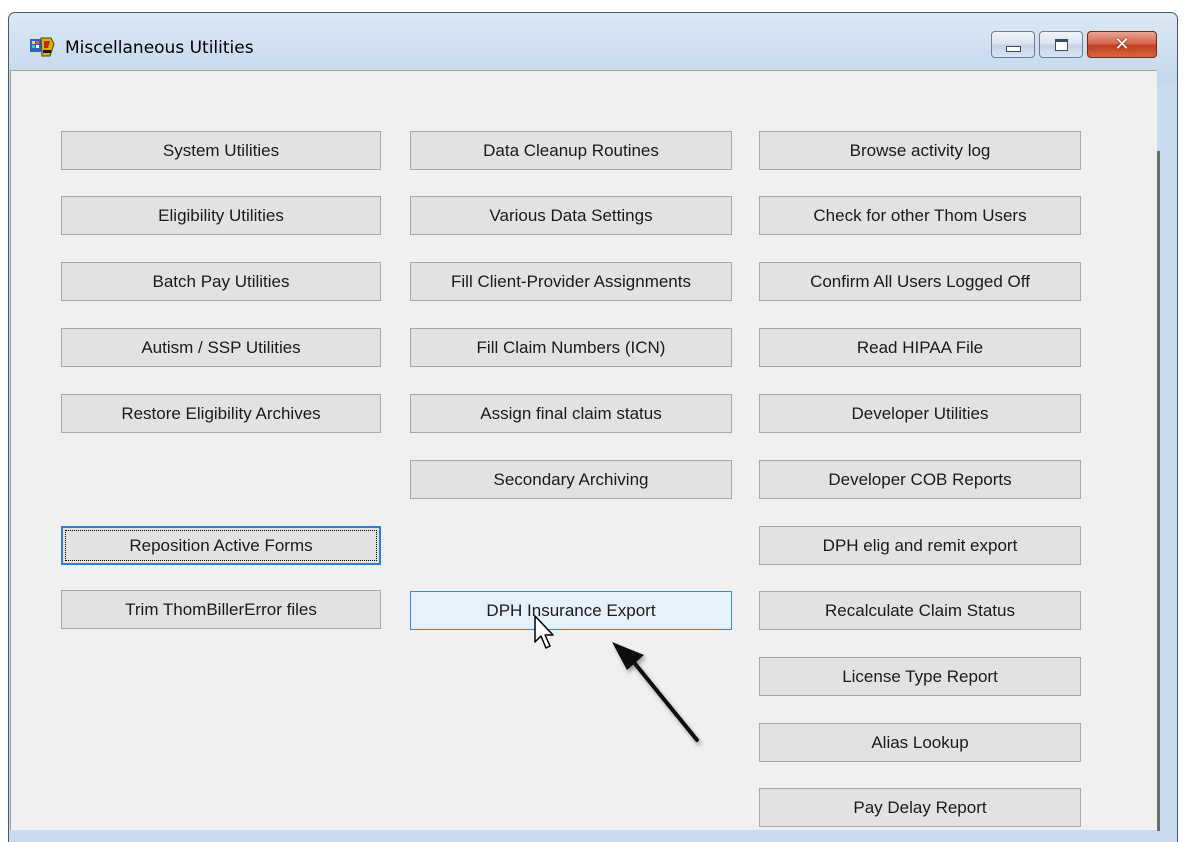 This screenshot has width=1185, height=842. I want to click on button-label: Restore Eligibility Archives, so click(221, 413).